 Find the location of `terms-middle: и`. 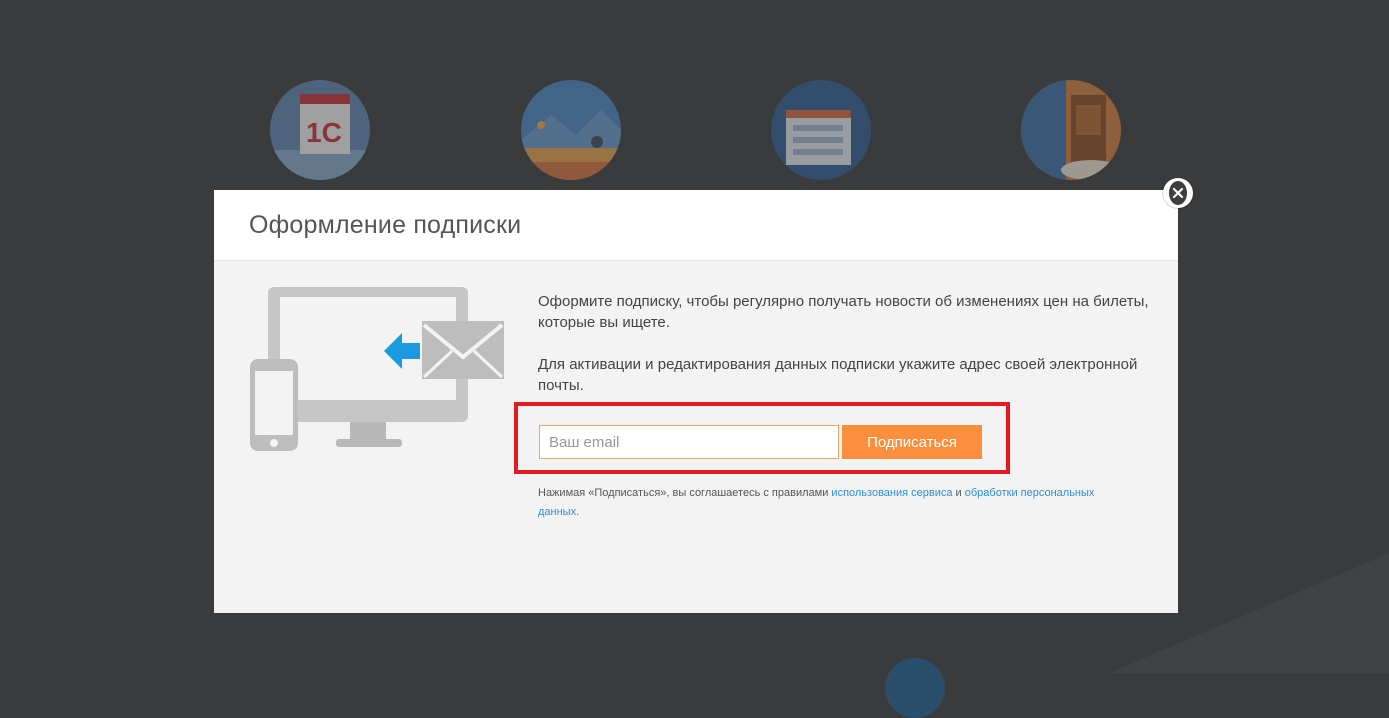

terms-middle: и is located at coordinates (958, 493).